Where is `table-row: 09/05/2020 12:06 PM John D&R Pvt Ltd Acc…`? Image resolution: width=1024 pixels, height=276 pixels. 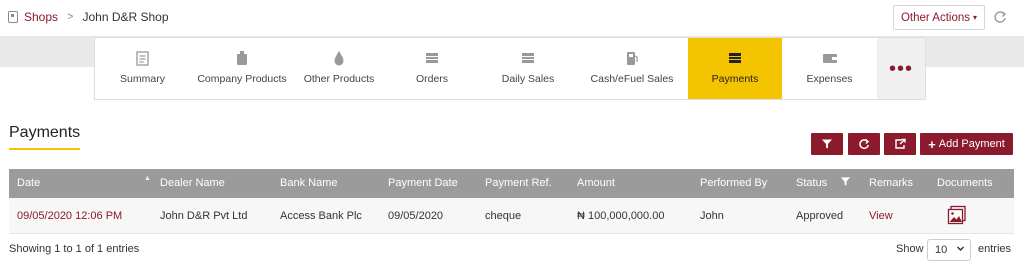
table-row: 09/05/2020 12:06 PM John D&R Pvt Ltd Acc… is located at coordinates (511, 216).